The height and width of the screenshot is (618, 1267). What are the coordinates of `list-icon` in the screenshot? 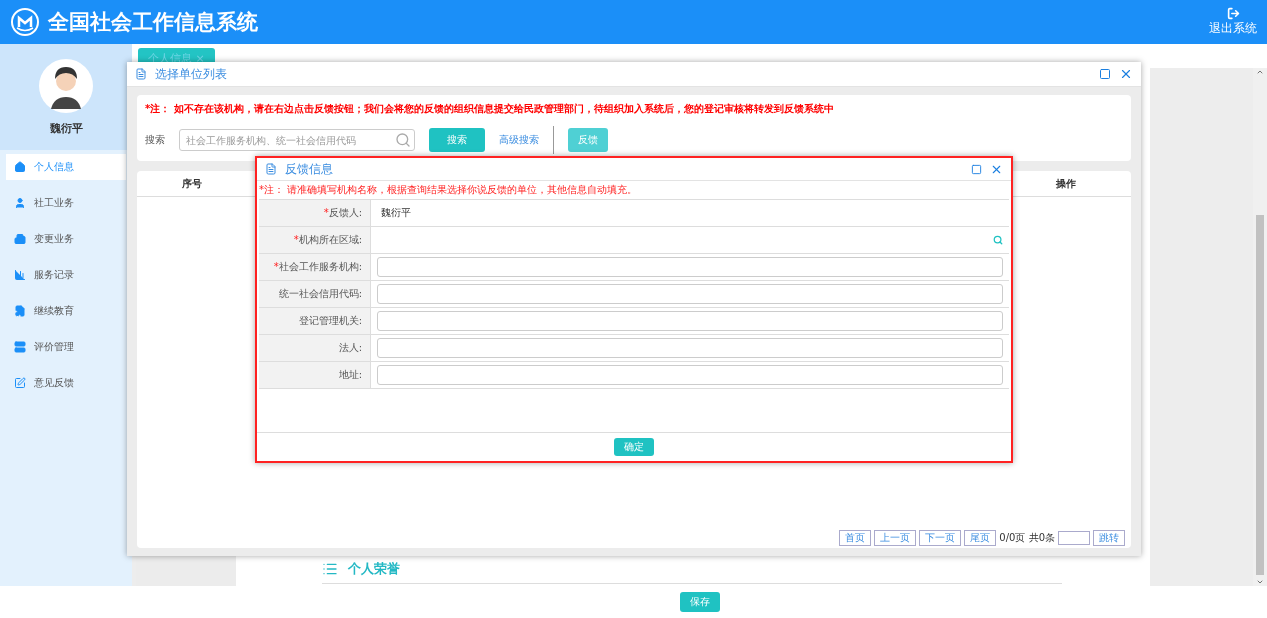 It's located at (330, 569).